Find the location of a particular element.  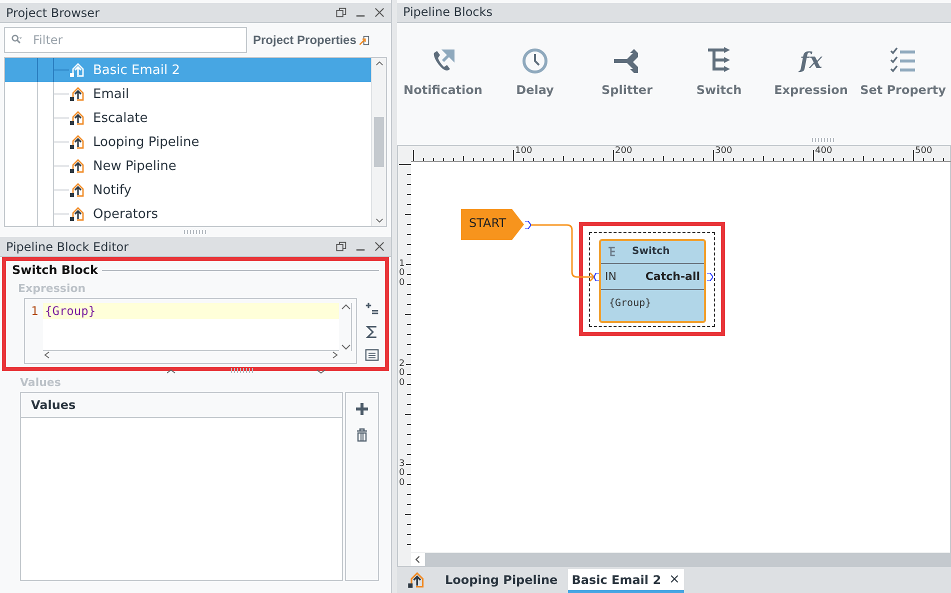

switch-icon is located at coordinates (612, 252).